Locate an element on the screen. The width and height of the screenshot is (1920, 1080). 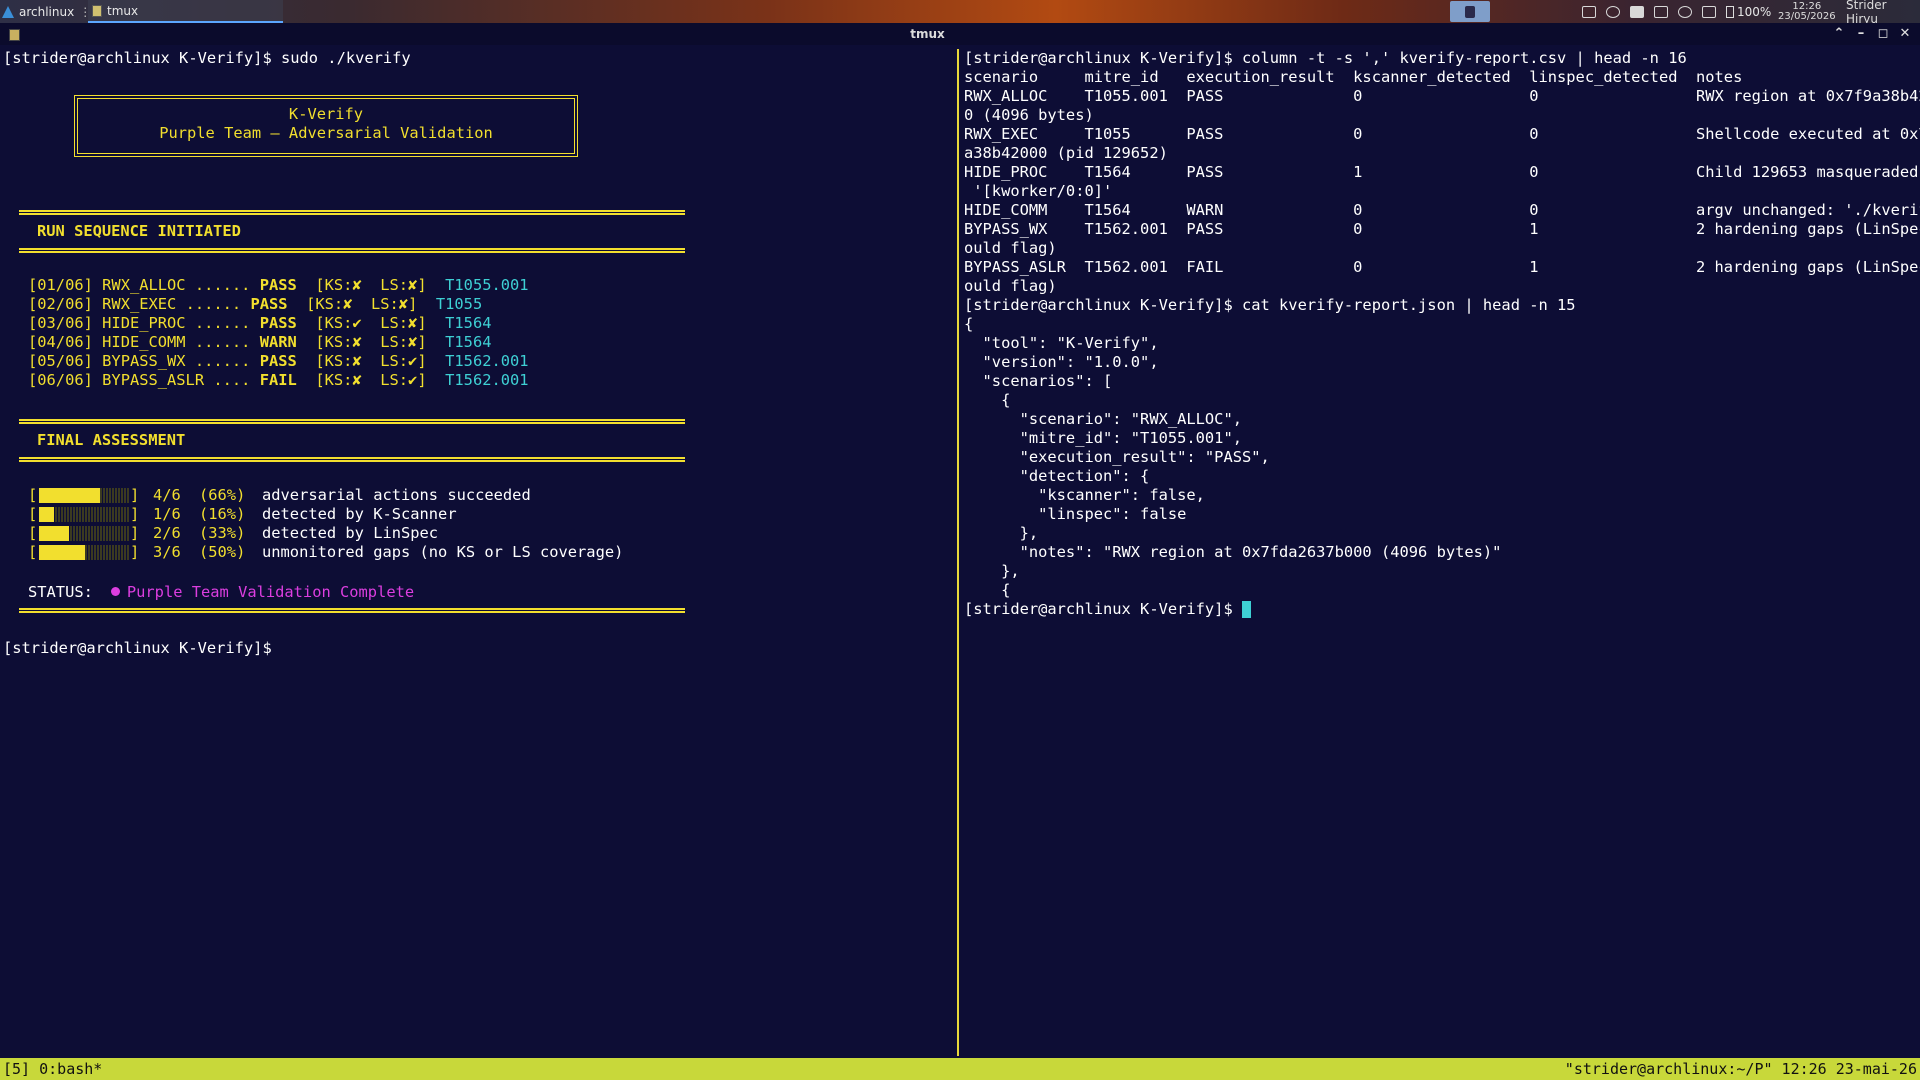
terminal-line: { is located at coordinates (969, 324).